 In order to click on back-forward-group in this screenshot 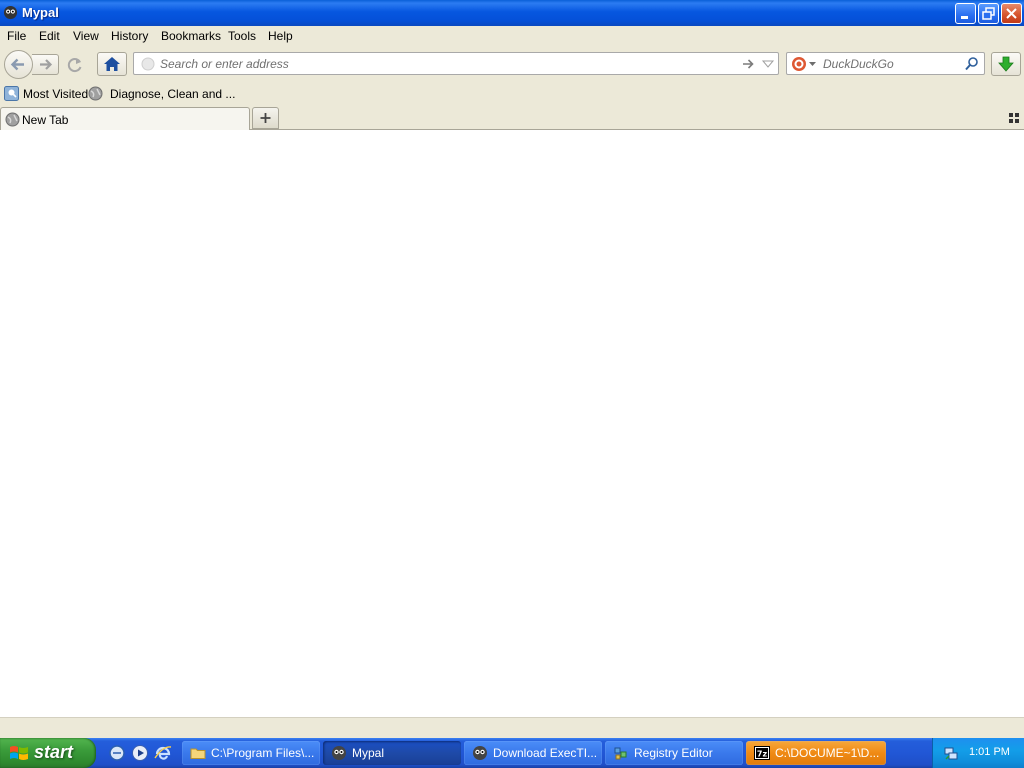, I will do `click(31, 64)`.